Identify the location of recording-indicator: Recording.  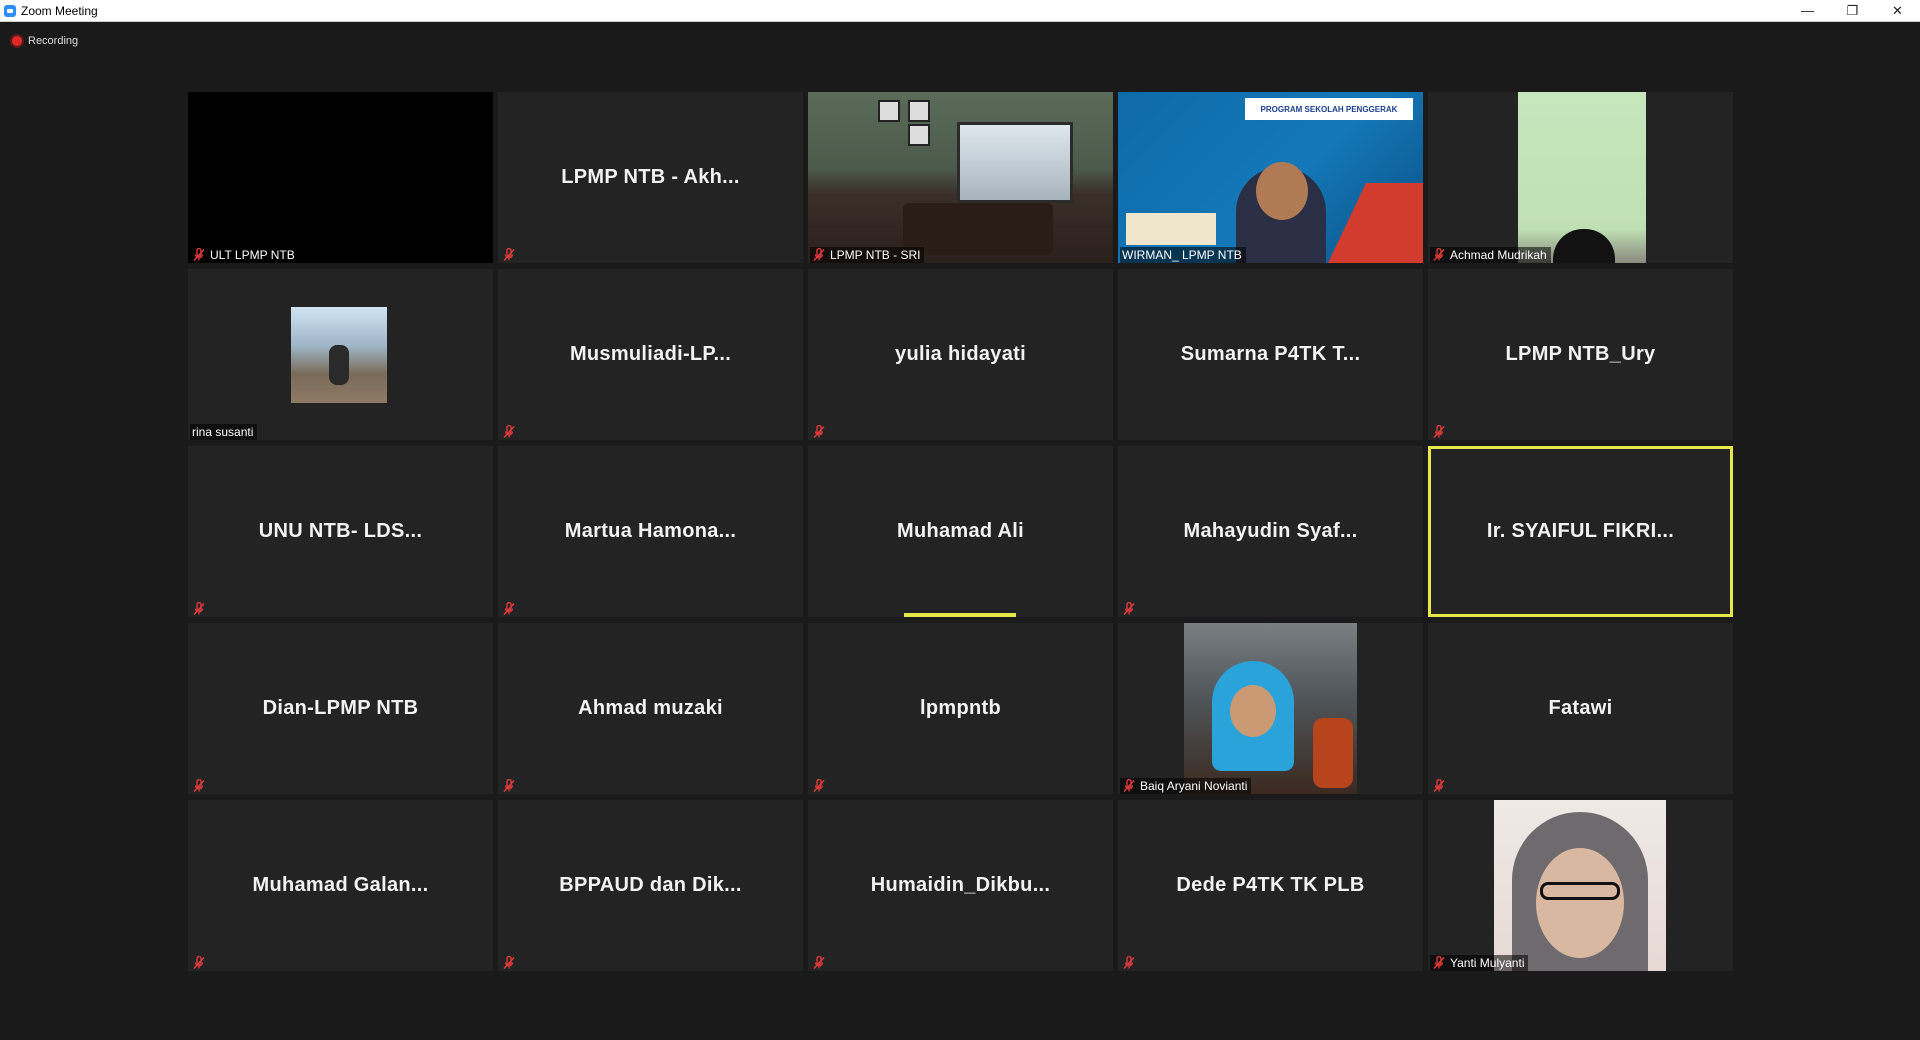
(45, 41).